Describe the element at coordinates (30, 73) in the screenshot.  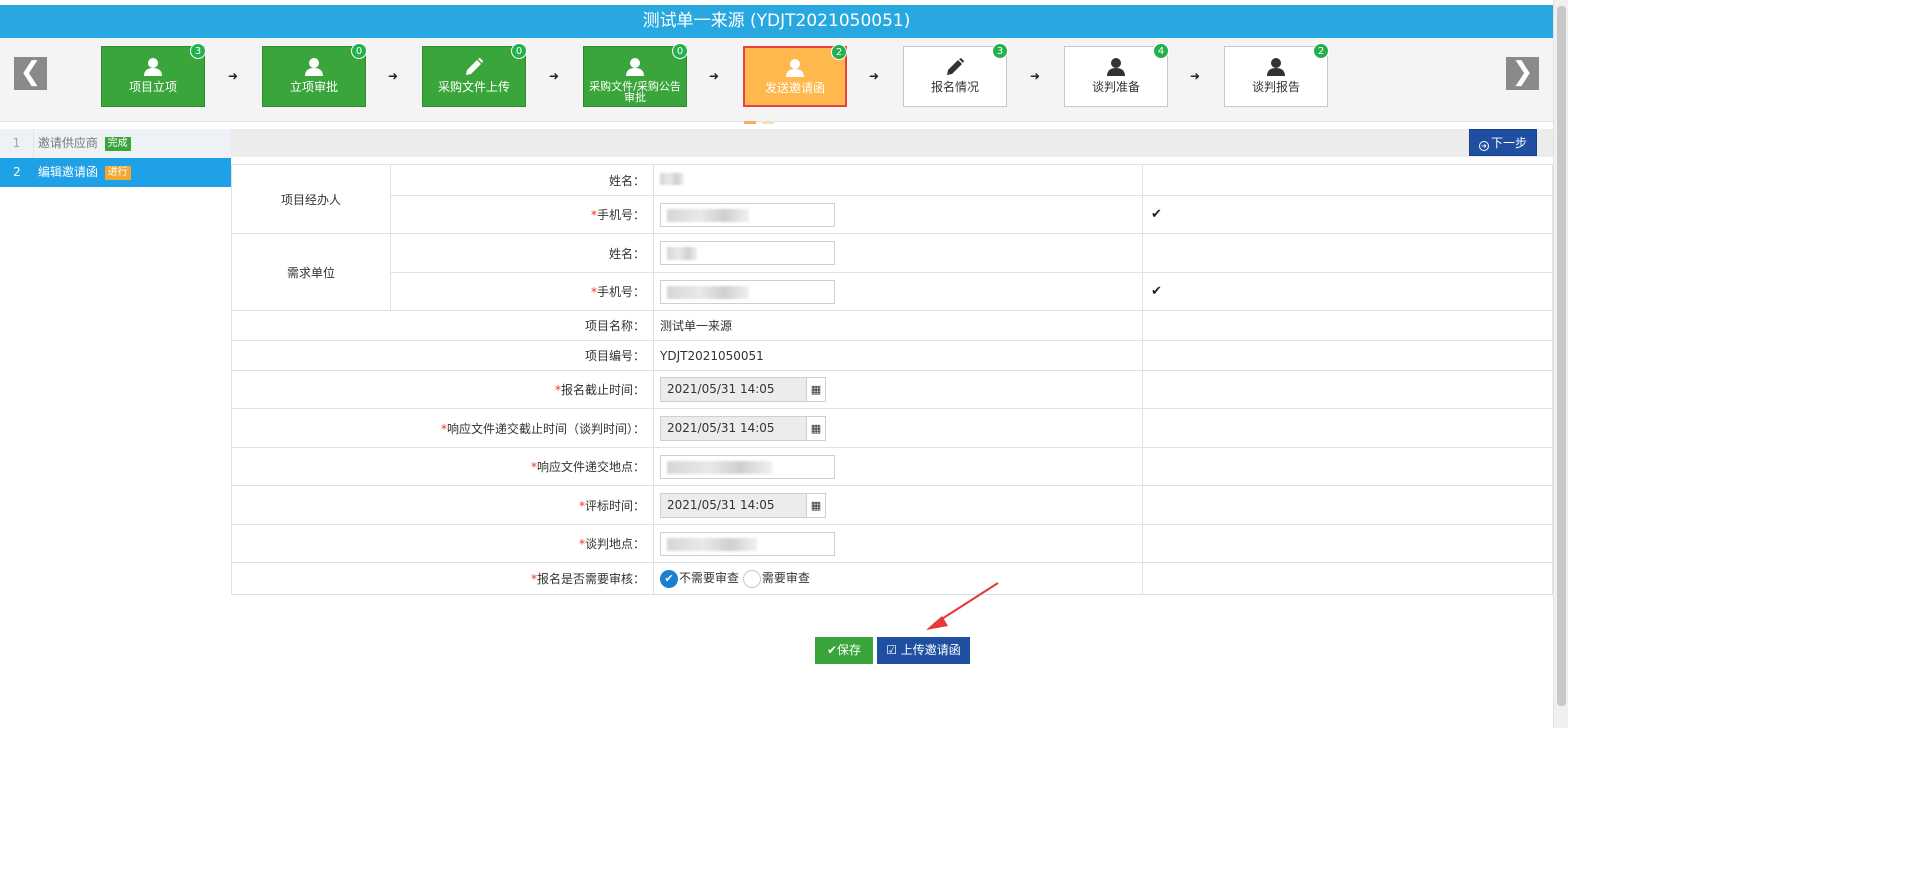
I see `prev-steps-button: ❮` at that location.